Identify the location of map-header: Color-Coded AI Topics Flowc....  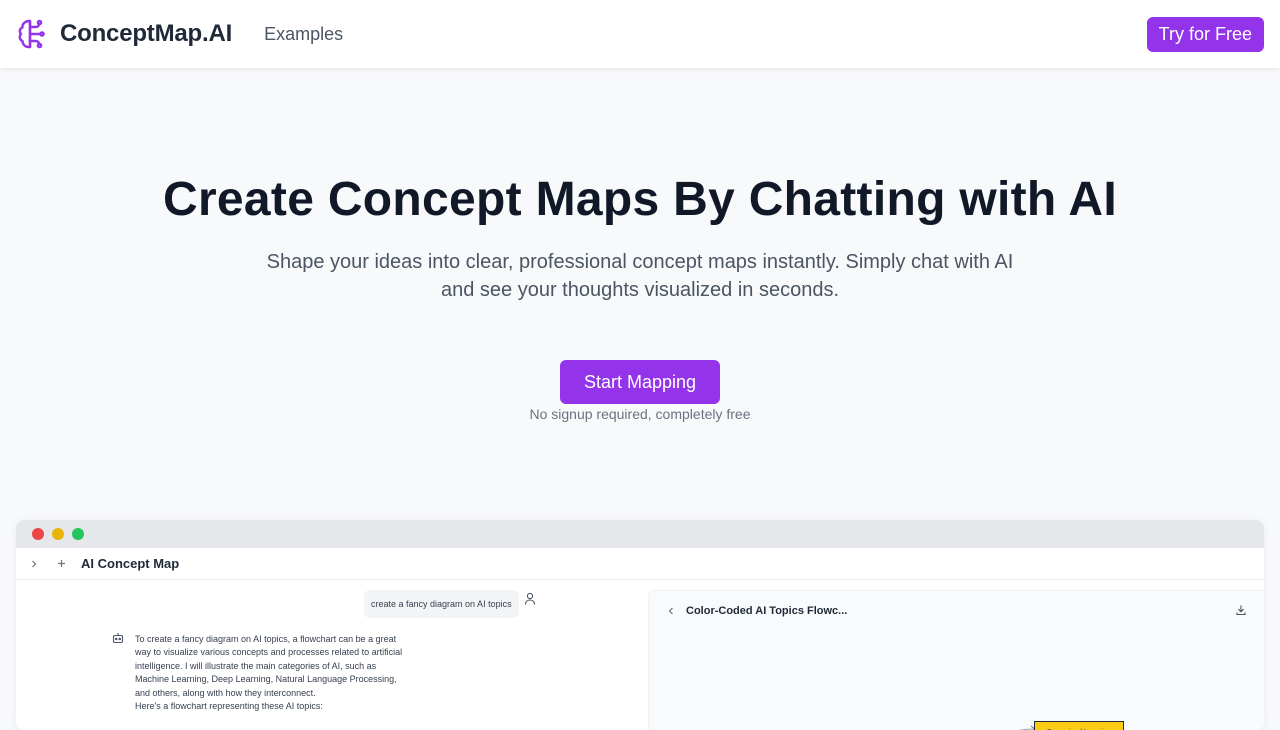
(956, 611).